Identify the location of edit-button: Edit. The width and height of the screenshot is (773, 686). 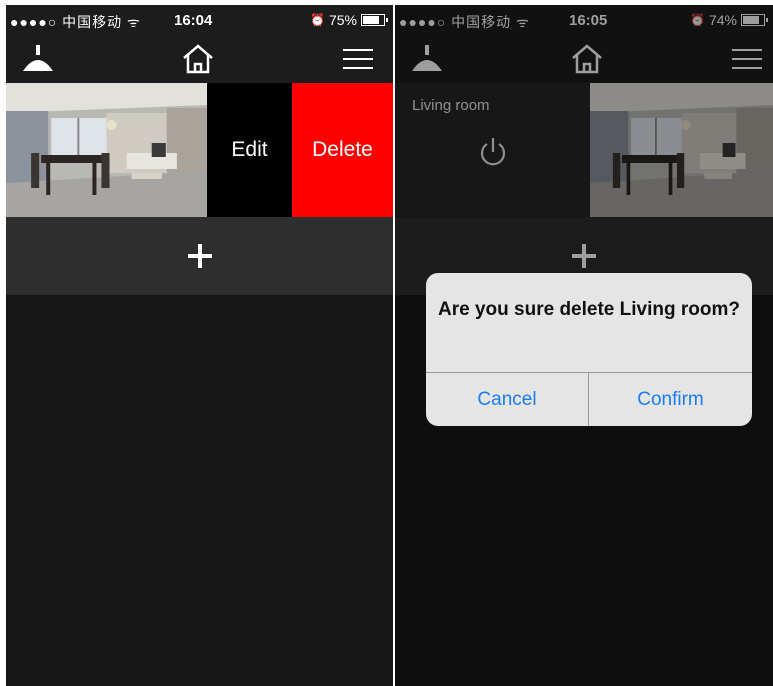
(249, 150).